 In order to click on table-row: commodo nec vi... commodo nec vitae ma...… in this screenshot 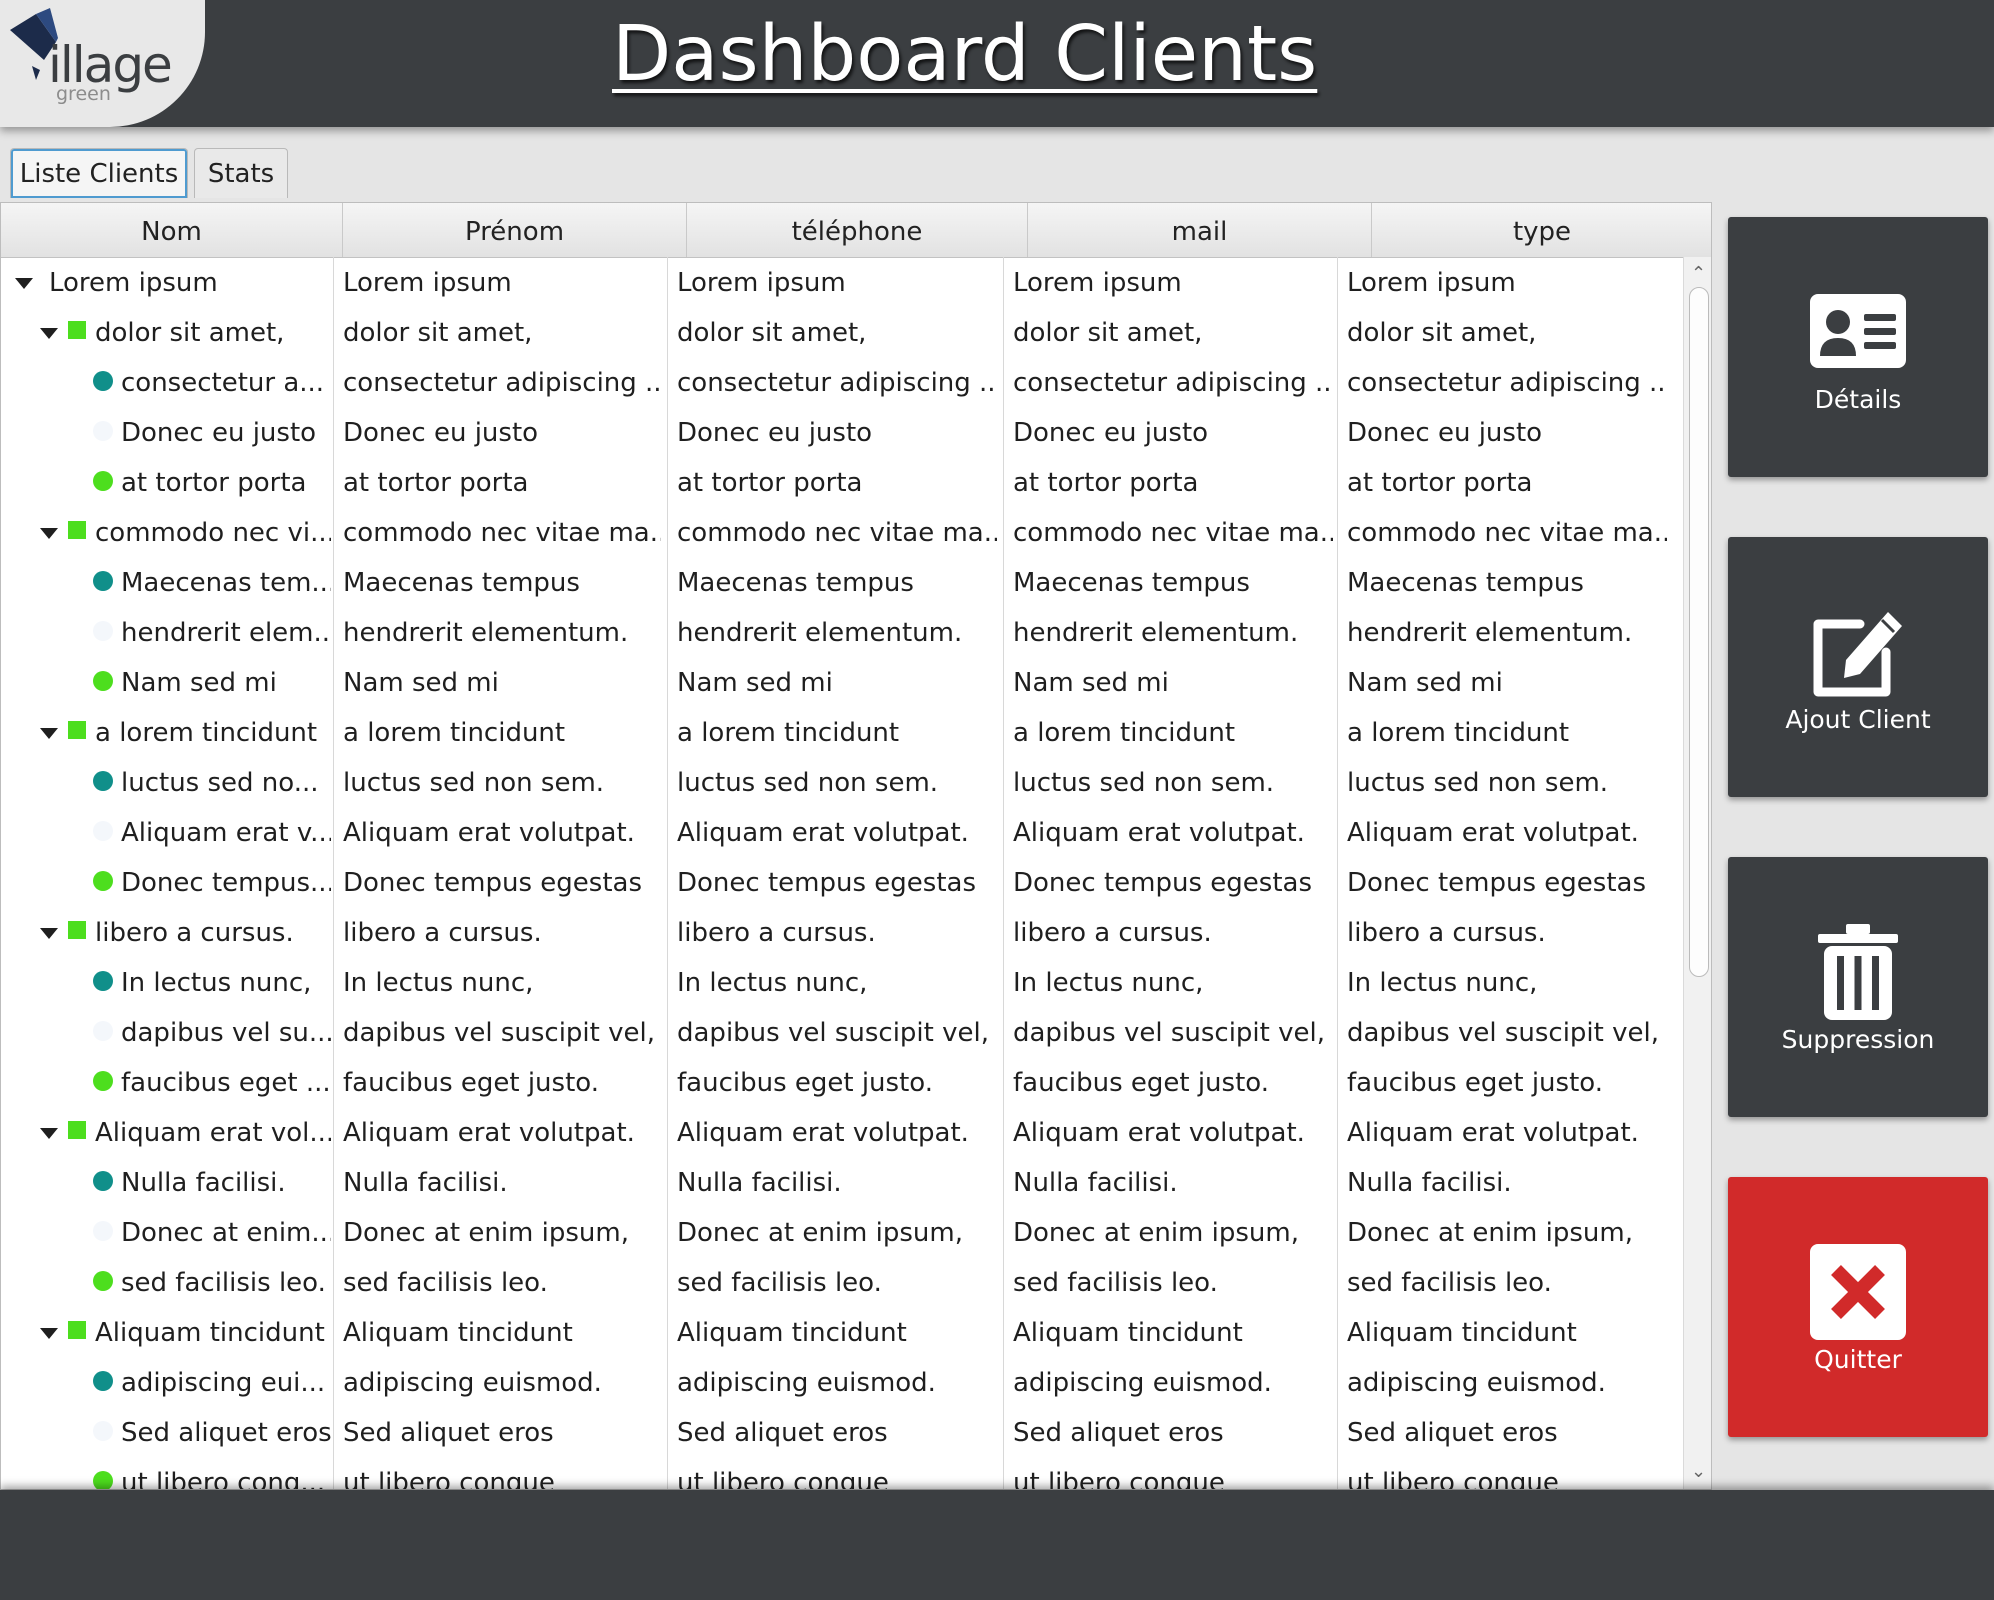, I will do `click(842, 532)`.